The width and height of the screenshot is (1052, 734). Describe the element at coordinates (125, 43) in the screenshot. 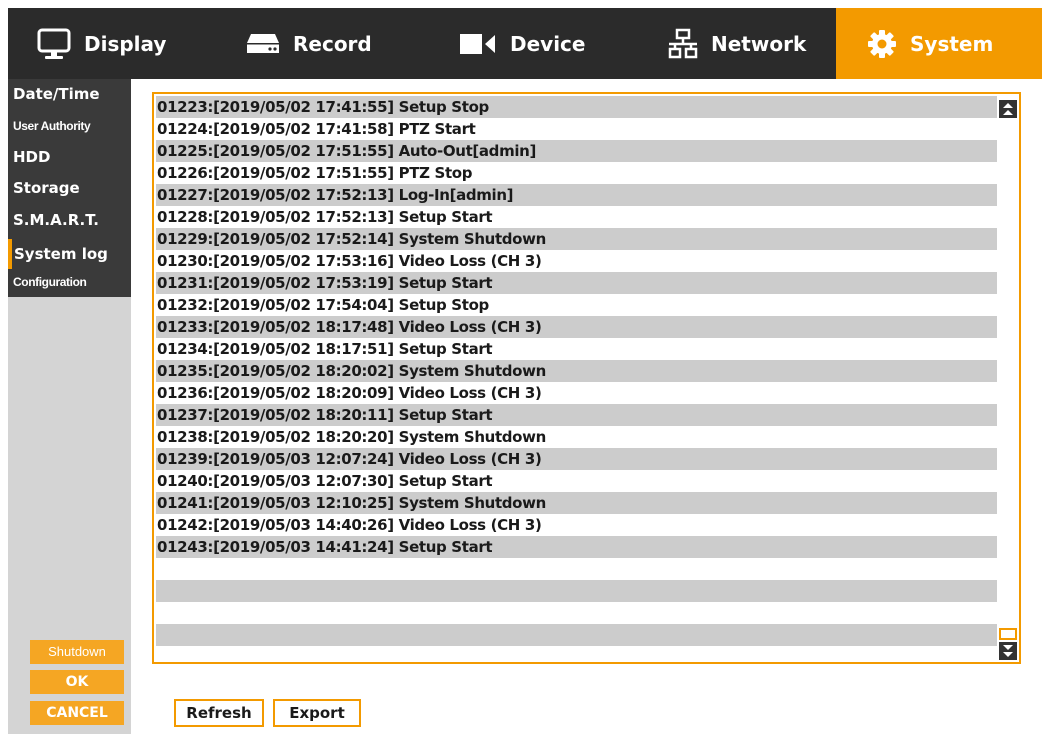

I see `tab-label: Display` at that location.